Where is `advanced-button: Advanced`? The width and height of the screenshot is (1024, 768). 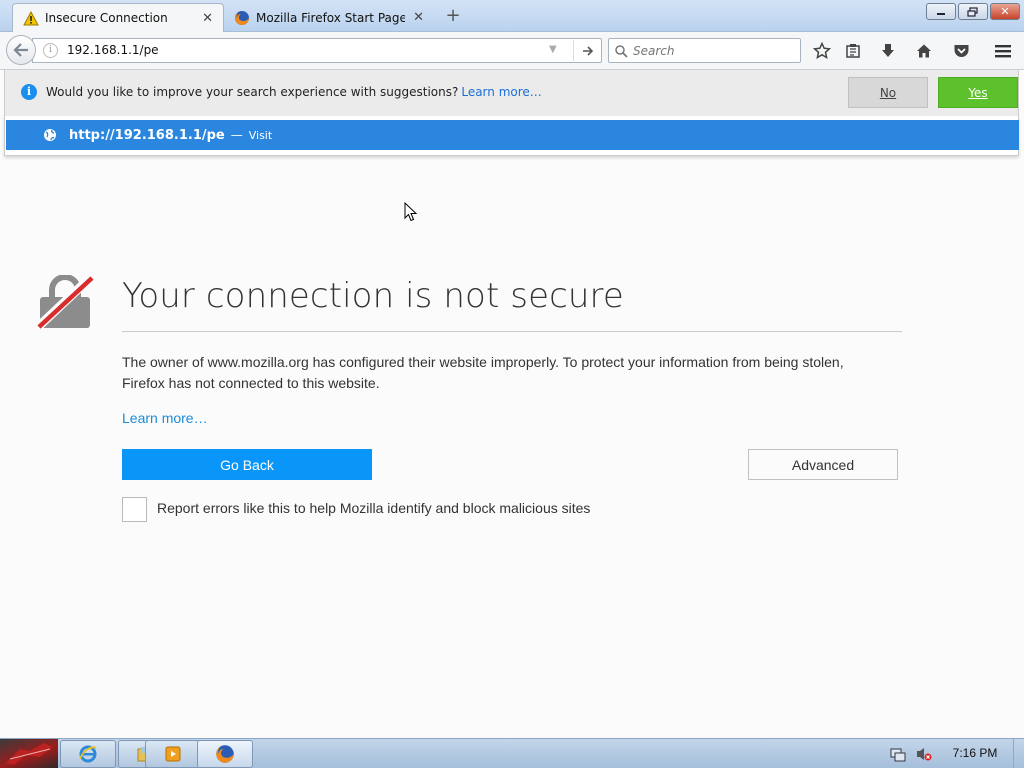
advanced-button: Advanced is located at coordinates (823, 464).